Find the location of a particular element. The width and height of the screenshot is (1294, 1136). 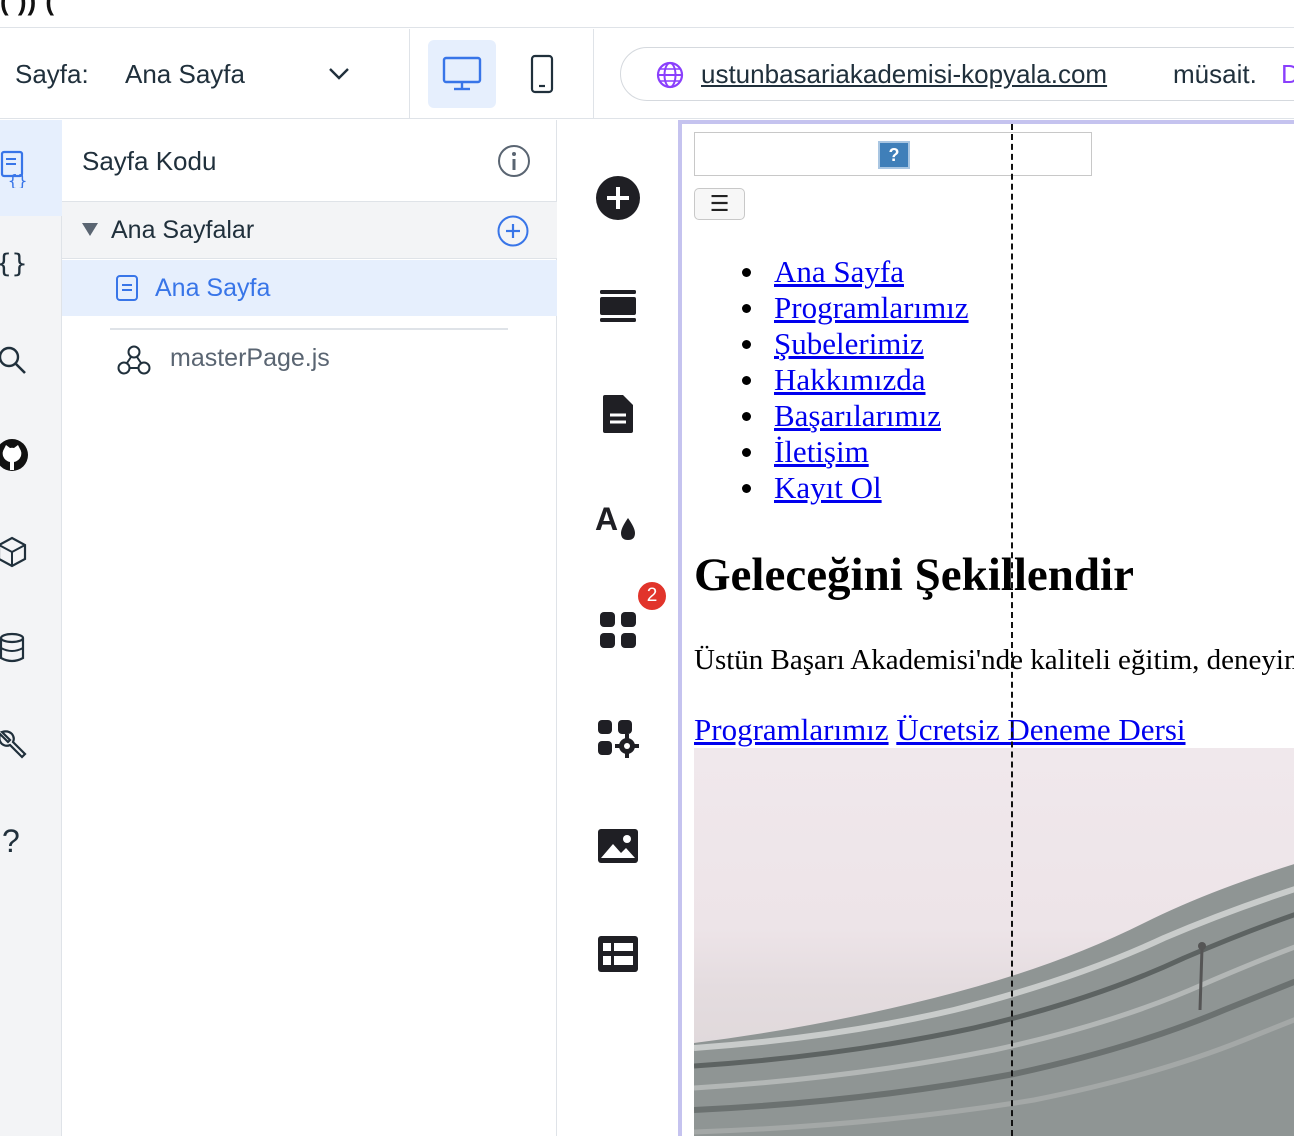

page-selector: Sayfa: Ana Sayfa is located at coordinates (205, 74).